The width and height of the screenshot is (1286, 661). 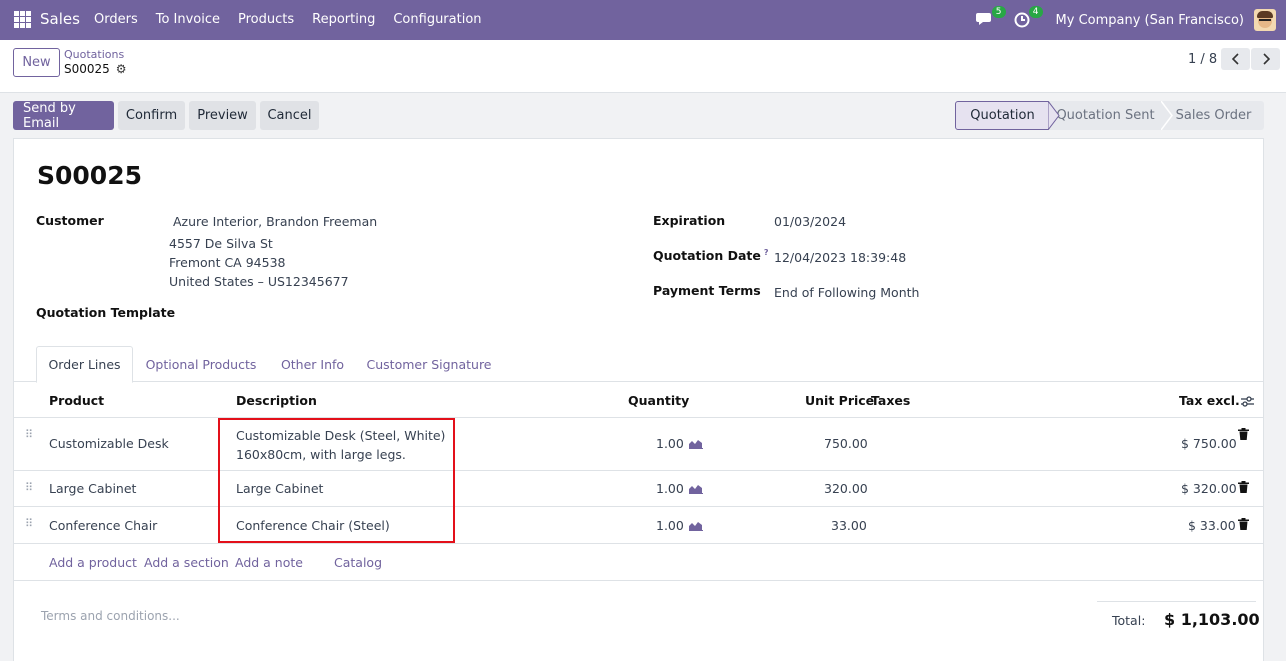 What do you see at coordinates (103, 525) in the screenshot?
I see `row-product: Conference Chair` at bounding box center [103, 525].